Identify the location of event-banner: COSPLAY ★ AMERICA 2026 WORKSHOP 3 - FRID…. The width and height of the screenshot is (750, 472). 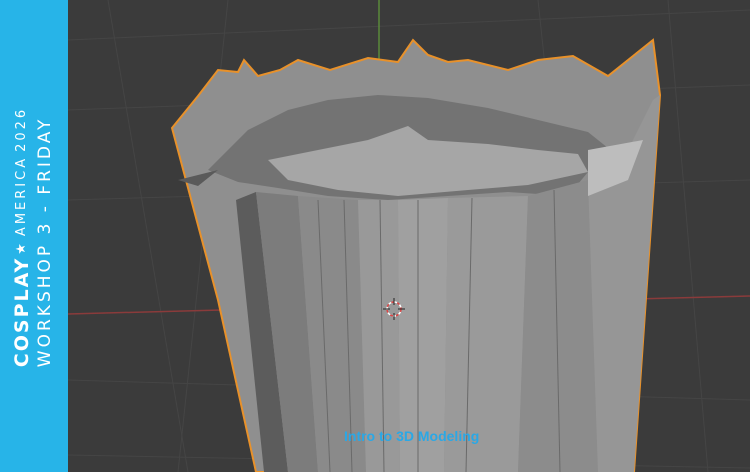
(34, 236).